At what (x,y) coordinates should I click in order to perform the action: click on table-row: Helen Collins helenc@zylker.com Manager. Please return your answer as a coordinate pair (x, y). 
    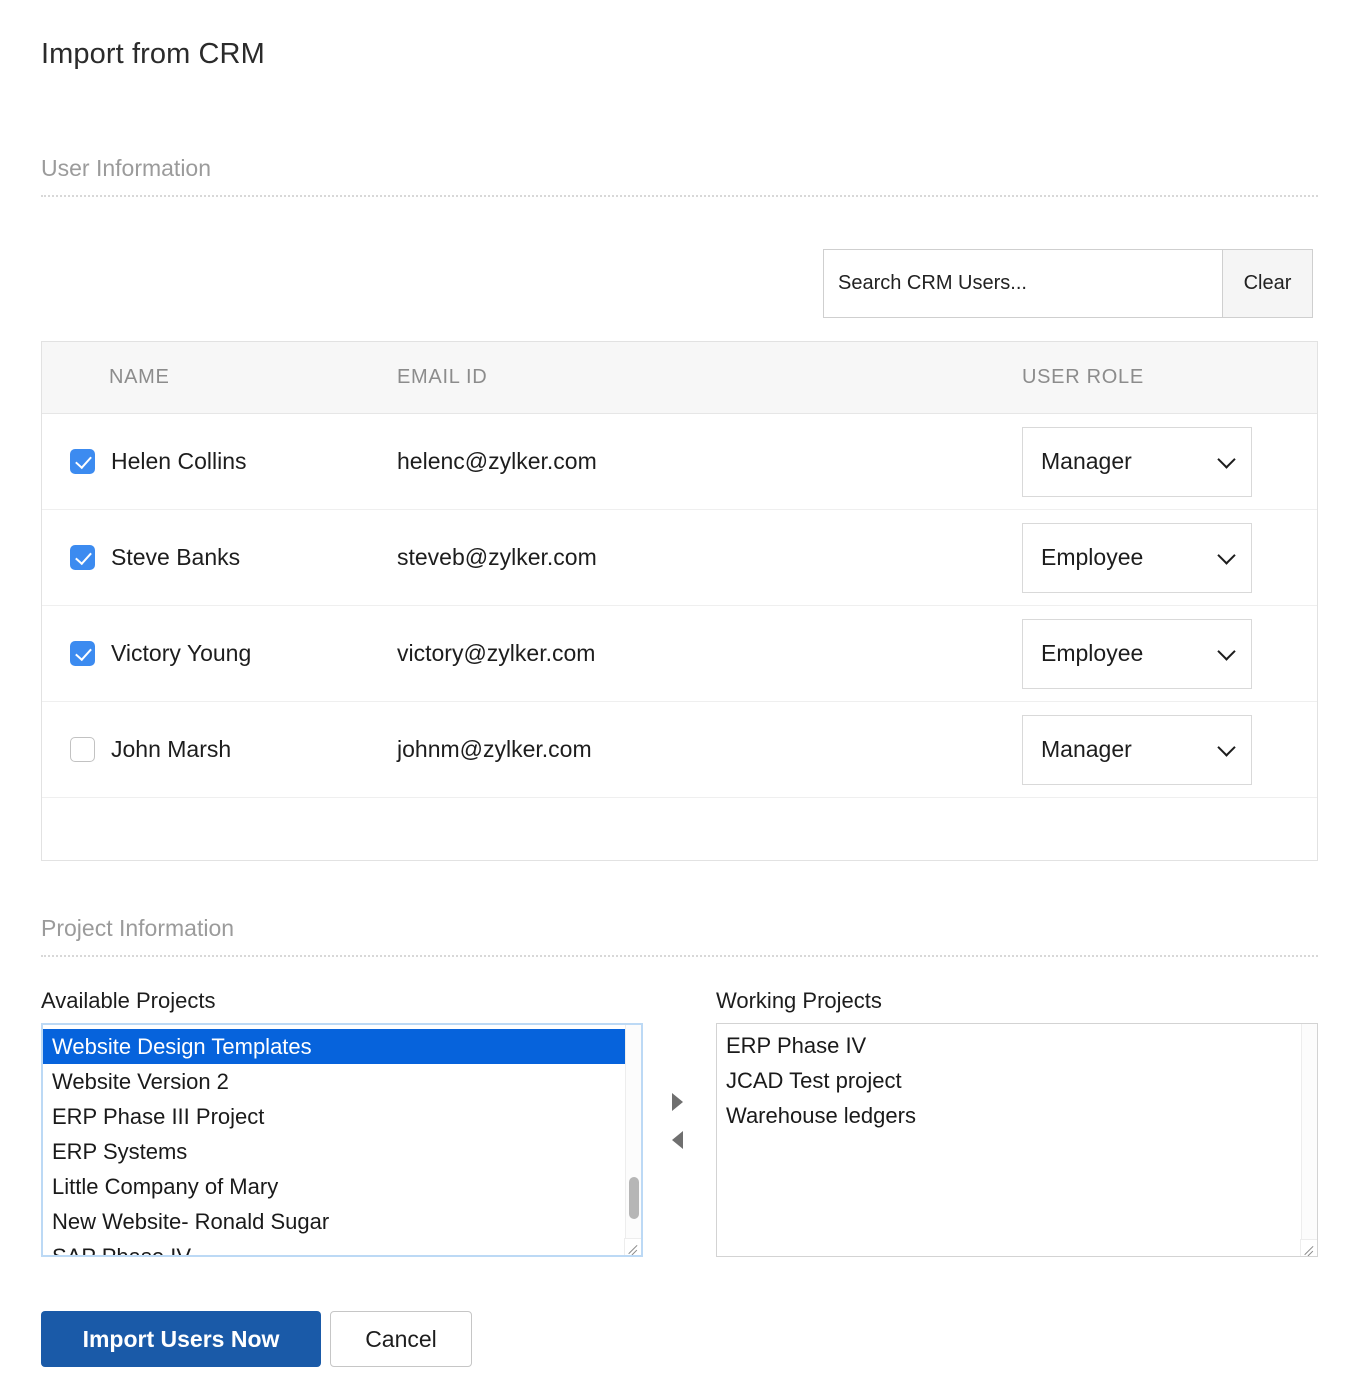
    Looking at the image, I should click on (679, 462).